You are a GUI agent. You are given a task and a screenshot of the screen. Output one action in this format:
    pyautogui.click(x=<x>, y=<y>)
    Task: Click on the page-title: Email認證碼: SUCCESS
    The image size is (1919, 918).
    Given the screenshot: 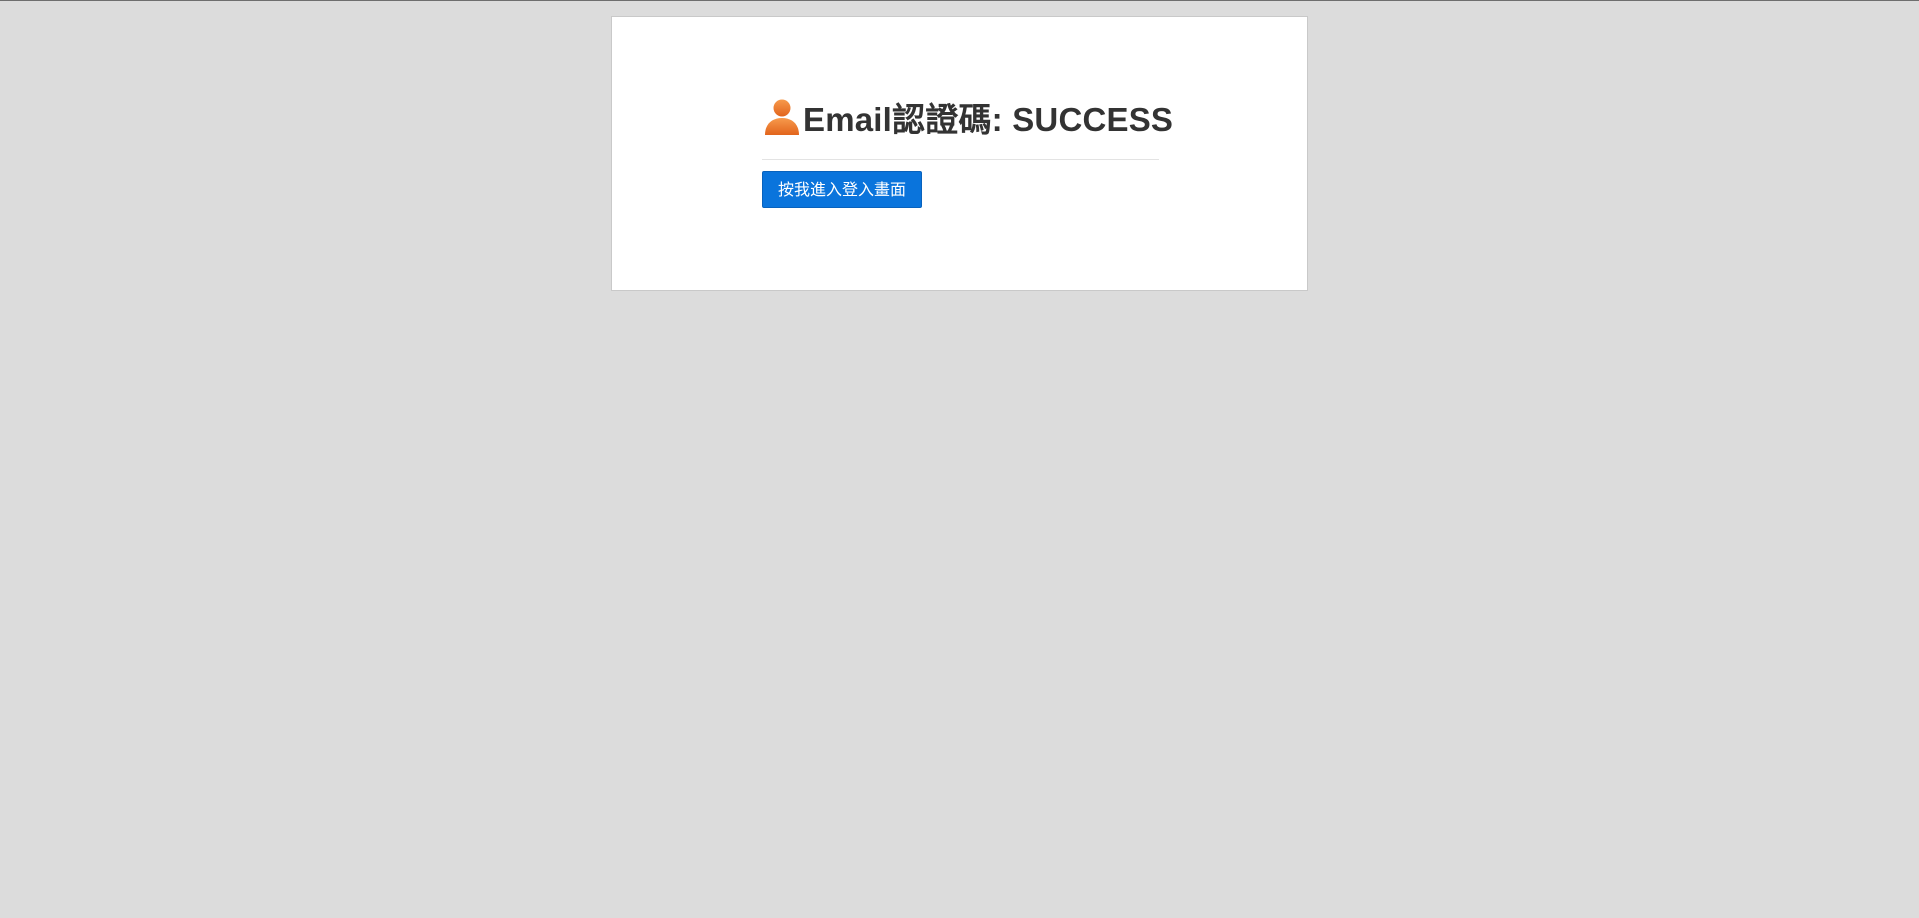 What is the action you would take?
    pyautogui.click(x=967, y=117)
    